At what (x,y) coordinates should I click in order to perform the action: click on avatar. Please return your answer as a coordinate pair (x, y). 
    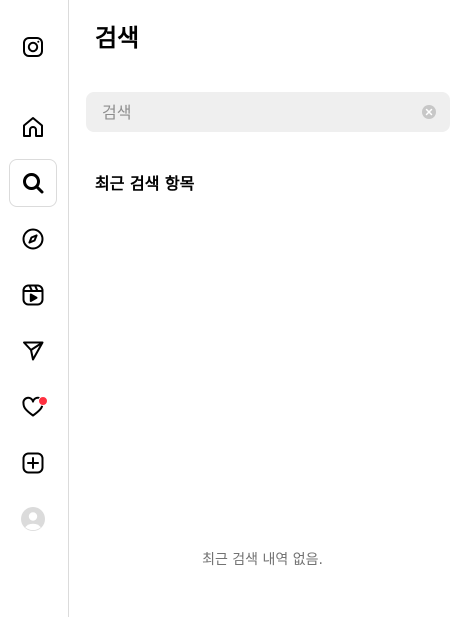
    Looking at the image, I should click on (33, 519).